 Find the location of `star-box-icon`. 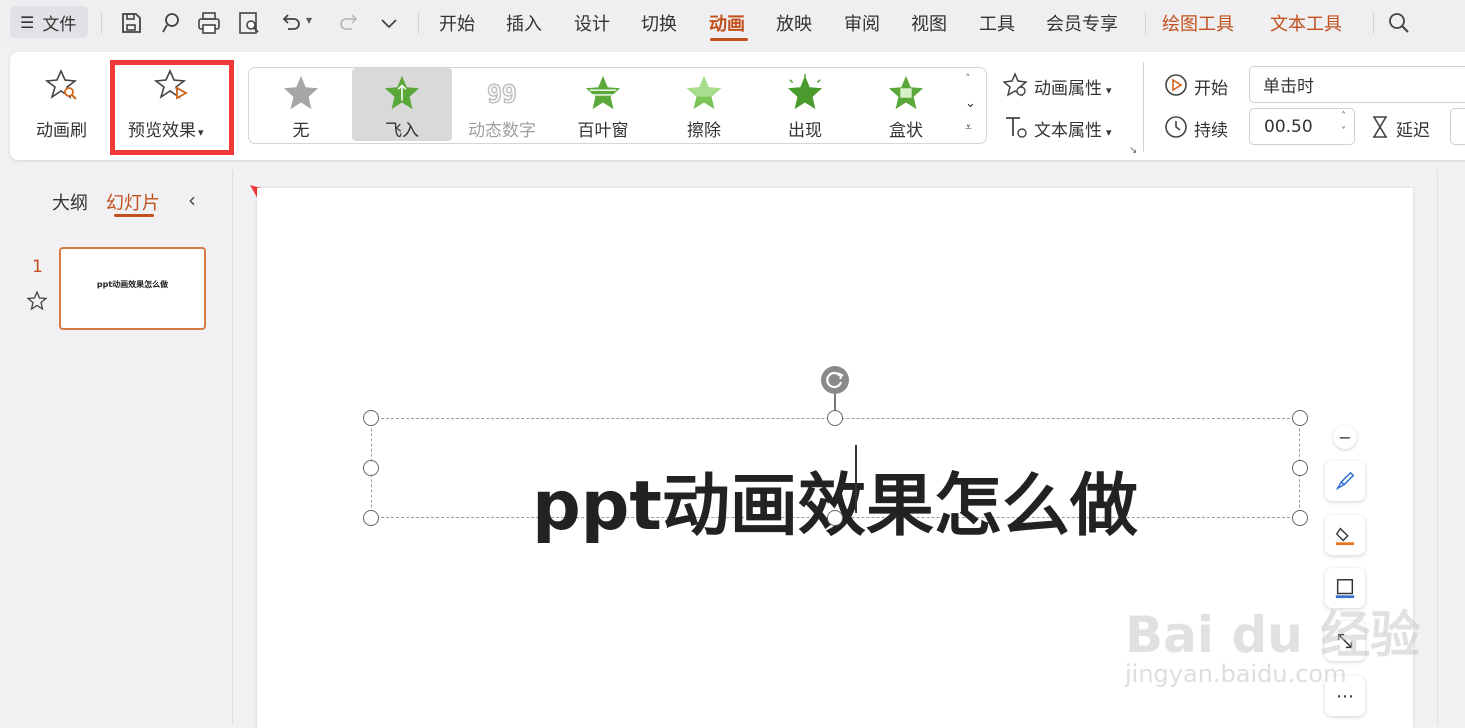

star-box-icon is located at coordinates (906, 92).